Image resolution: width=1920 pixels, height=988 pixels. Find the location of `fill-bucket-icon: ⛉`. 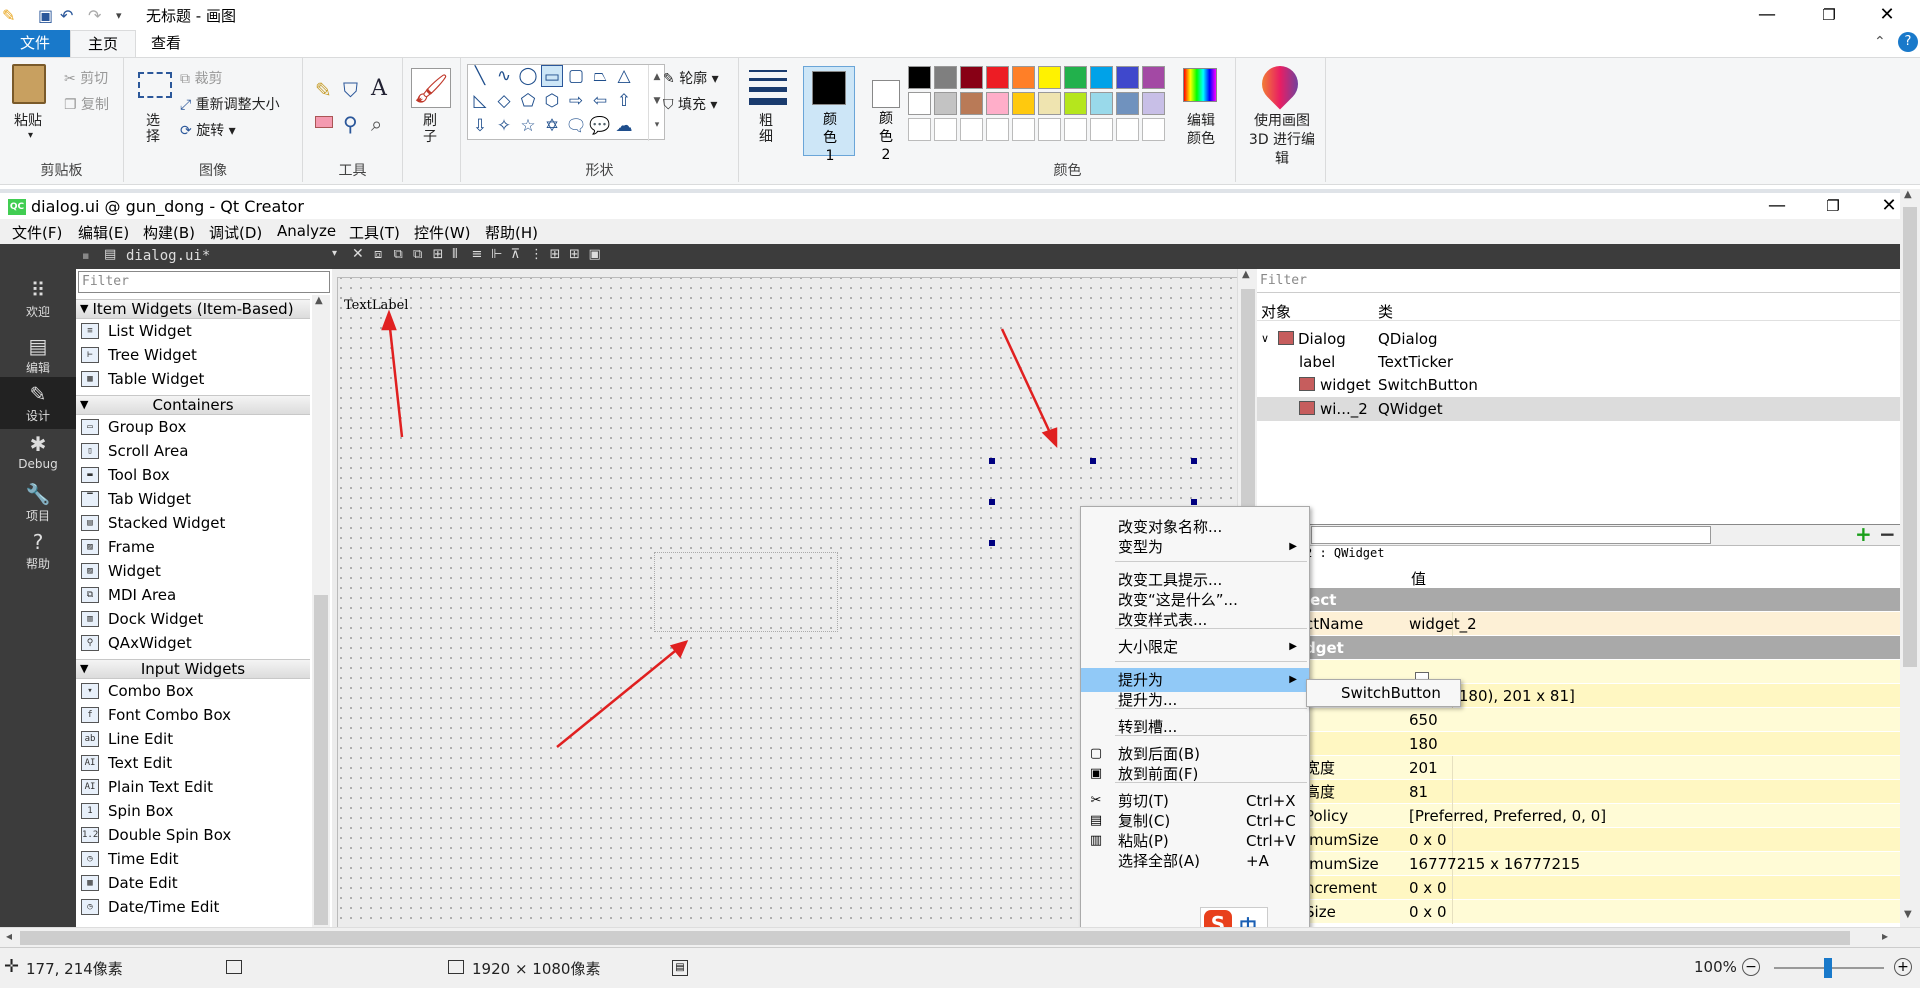

fill-bucket-icon: ⛉ is located at coordinates (350, 90).